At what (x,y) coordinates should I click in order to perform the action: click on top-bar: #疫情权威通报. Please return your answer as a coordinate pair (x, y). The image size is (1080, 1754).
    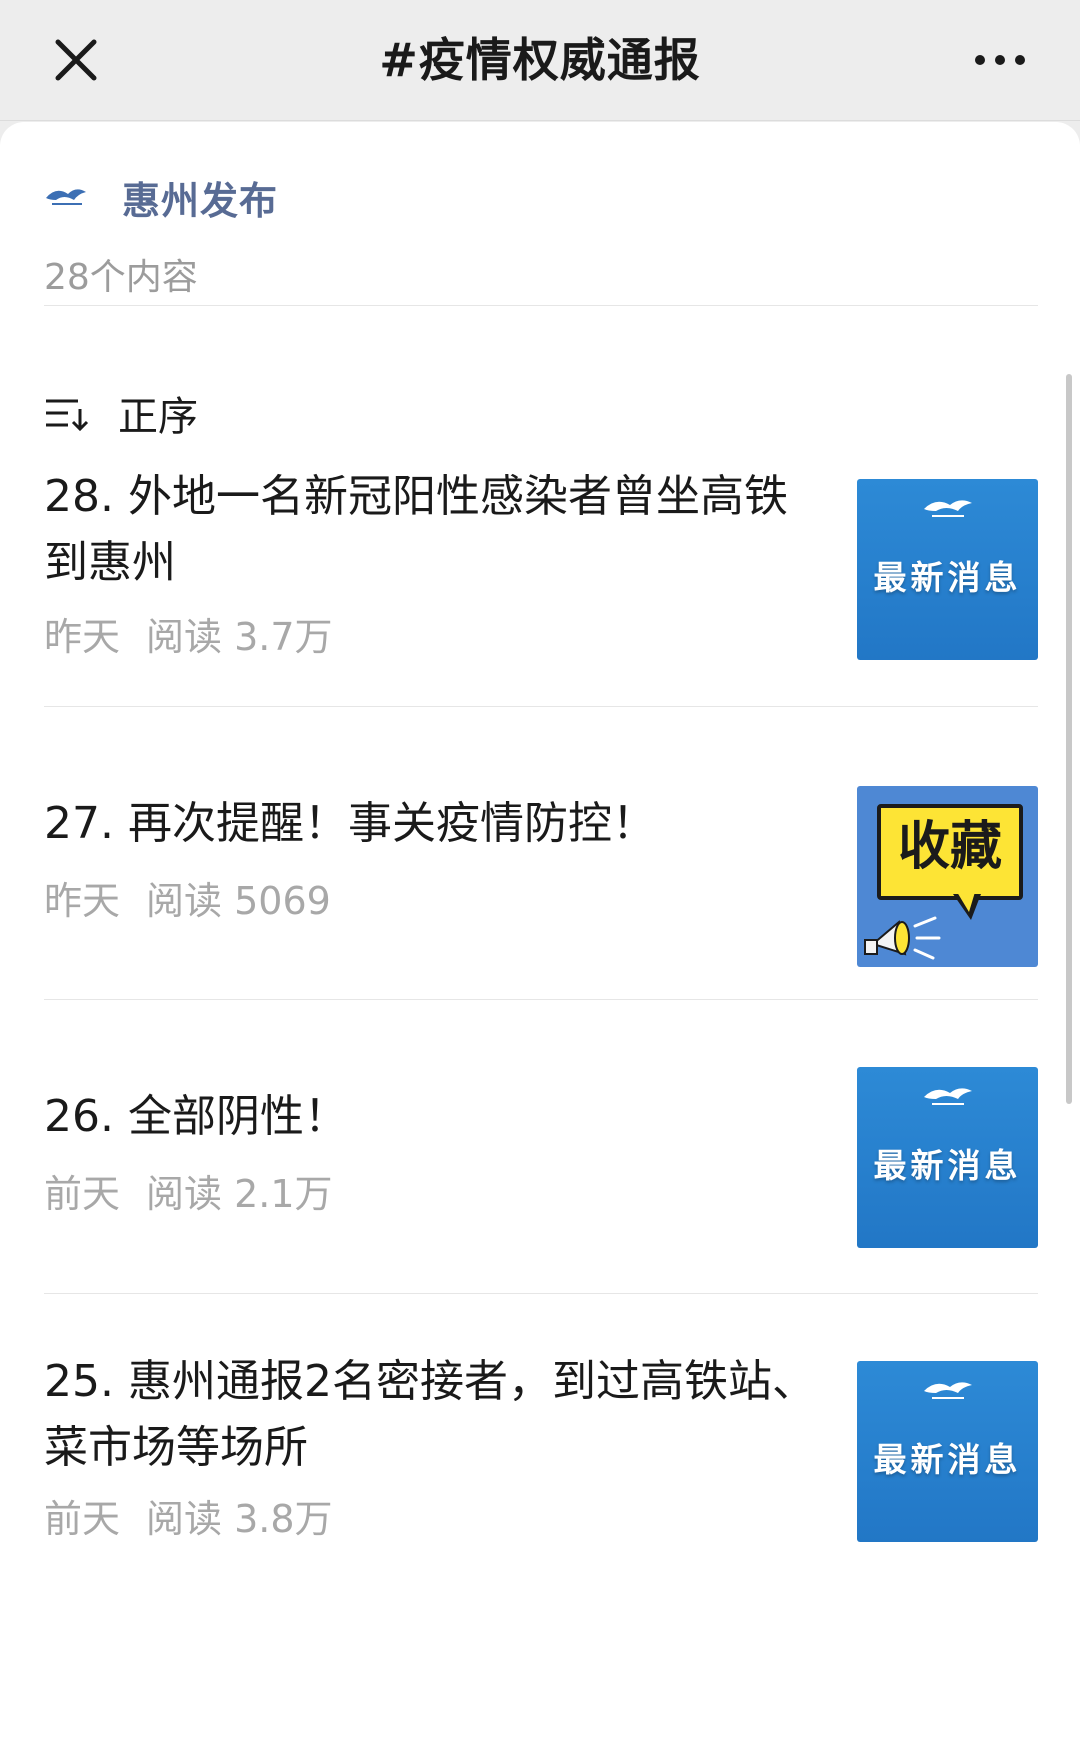
    Looking at the image, I should click on (540, 60).